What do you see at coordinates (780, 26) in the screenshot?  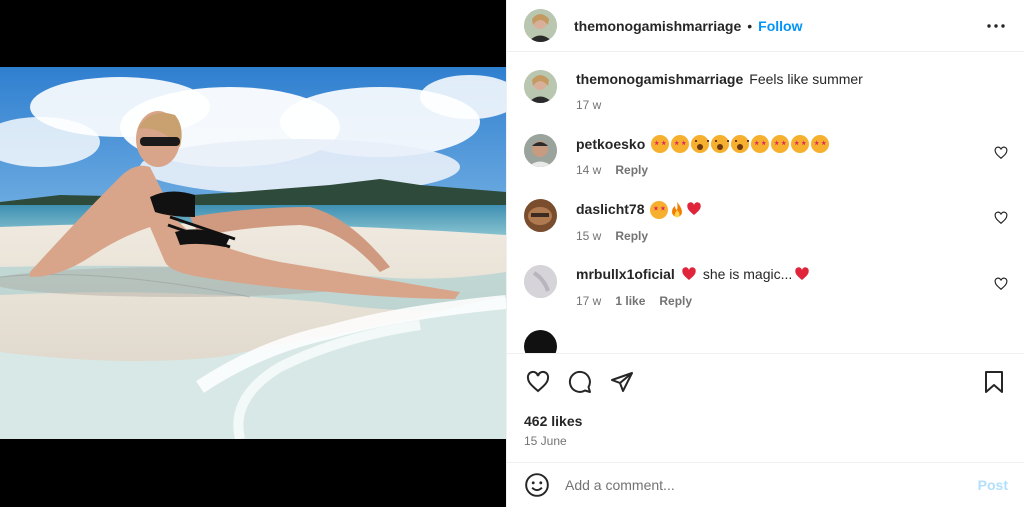 I see `follow-button: Follow` at bounding box center [780, 26].